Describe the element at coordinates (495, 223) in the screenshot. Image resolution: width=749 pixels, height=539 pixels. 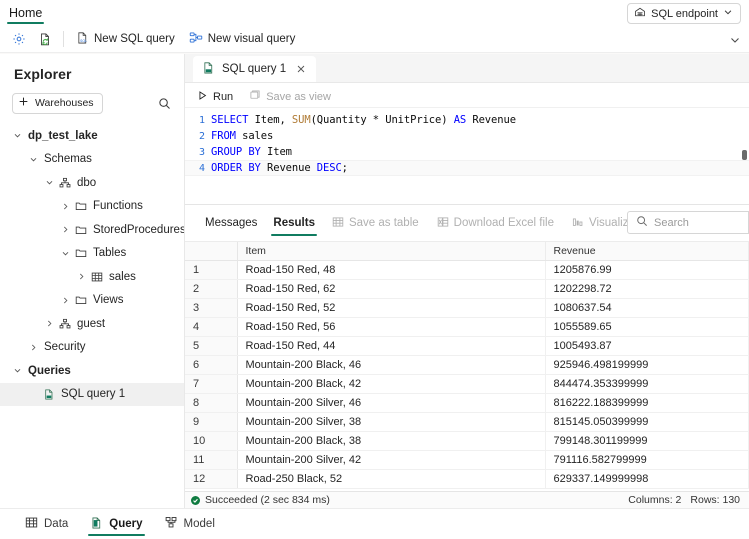
I see `download-excel-button: Download Excel file` at that location.